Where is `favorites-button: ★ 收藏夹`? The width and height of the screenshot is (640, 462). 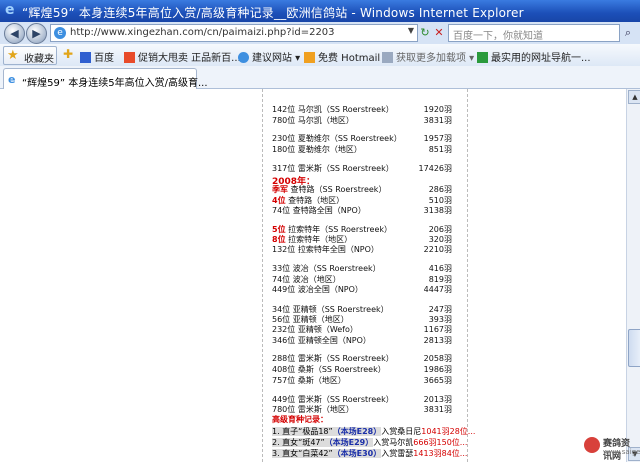 favorites-button: ★ 收藏夹 is located at coordinates (30, 55).